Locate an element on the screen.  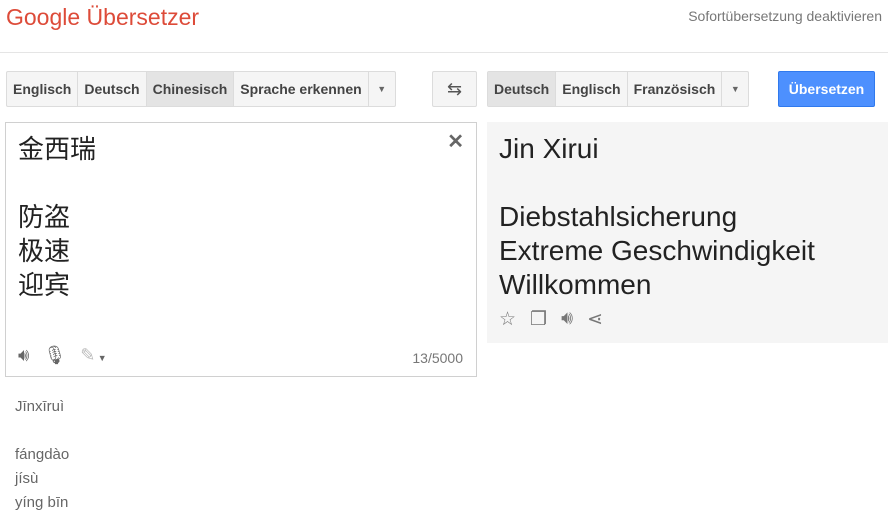
source-lang-deutsch: Deutsch is located at coordinates (112, 89).